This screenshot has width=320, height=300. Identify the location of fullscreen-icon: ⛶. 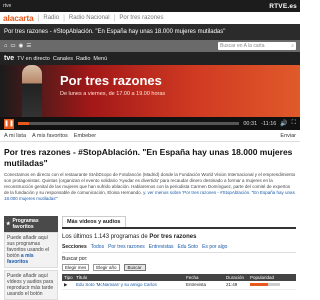
(294, 123).